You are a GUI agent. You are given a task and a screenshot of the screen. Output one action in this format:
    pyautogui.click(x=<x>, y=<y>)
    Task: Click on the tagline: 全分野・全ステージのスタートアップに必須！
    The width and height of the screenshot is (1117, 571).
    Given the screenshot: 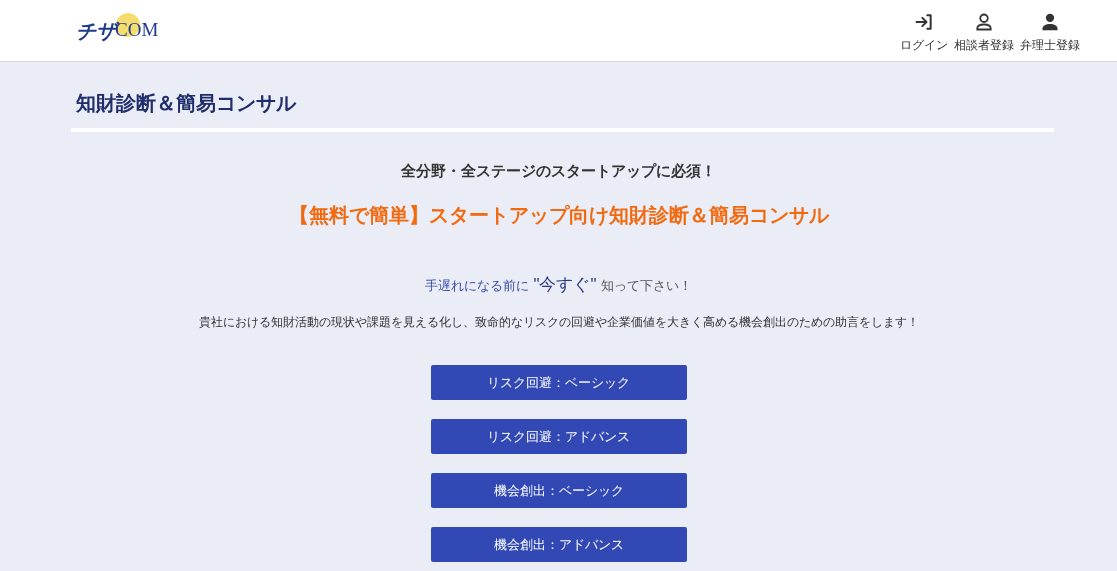 What is the action you would take?
    pyautogui.click(x=558, y=171)
    